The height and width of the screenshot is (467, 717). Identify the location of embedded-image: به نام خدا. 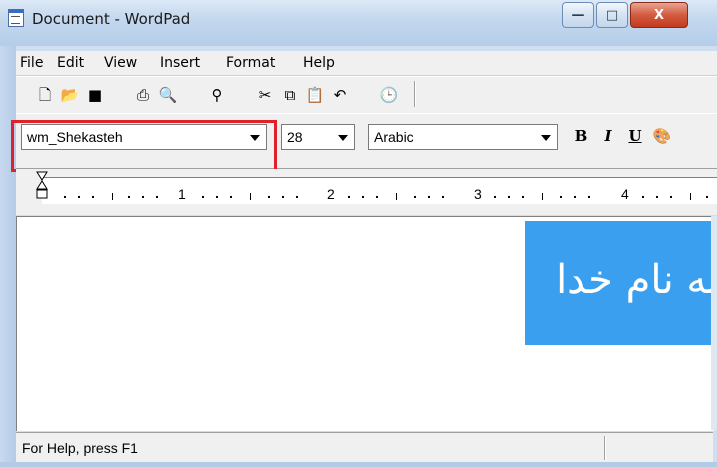
(621, 283).